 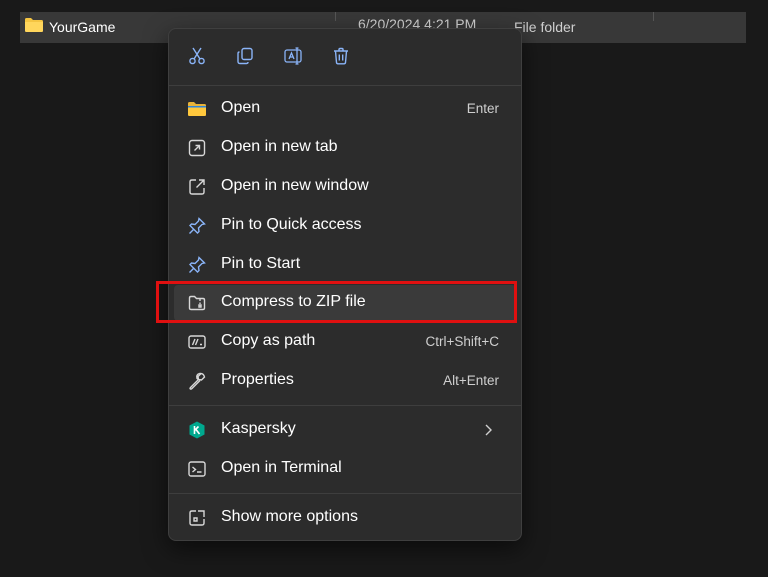 I want to click on file-type: File folder, so click(x=545, y=27).